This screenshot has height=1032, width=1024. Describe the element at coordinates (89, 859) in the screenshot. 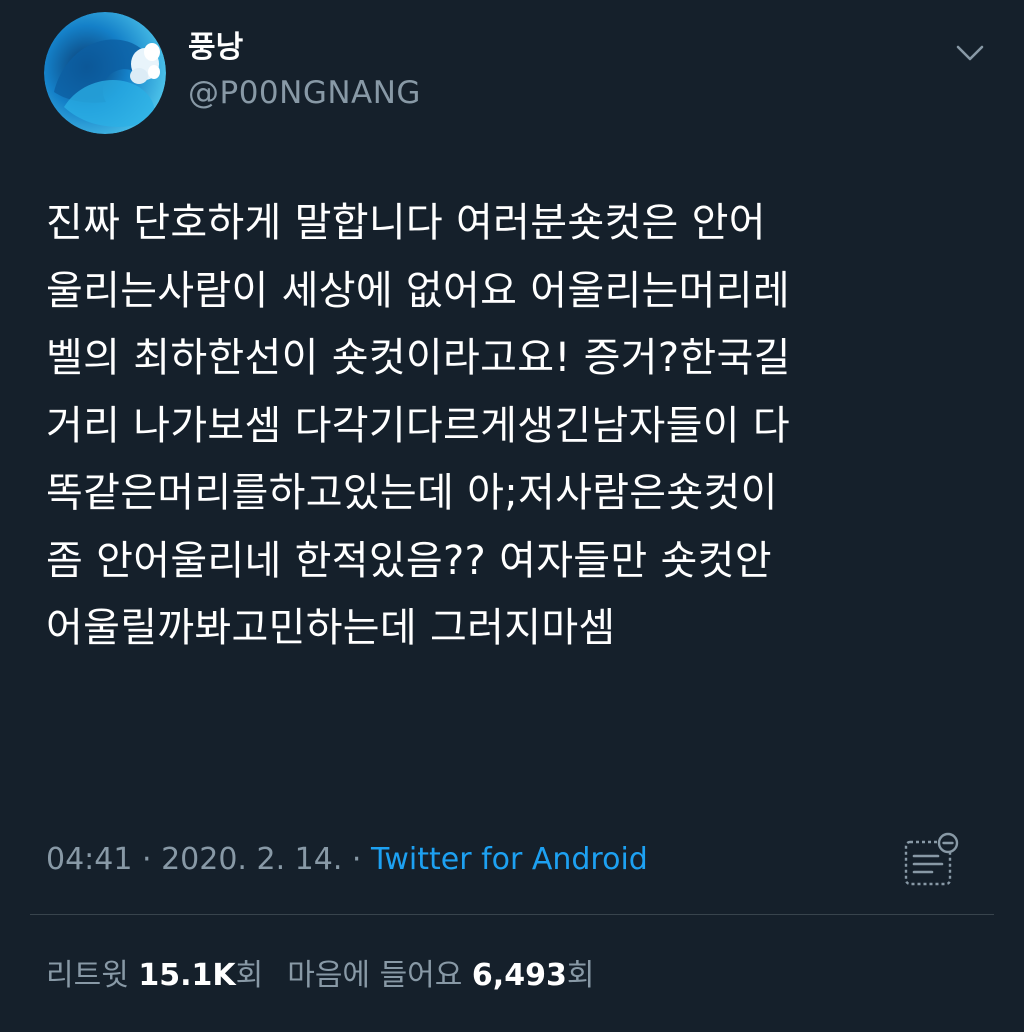

I see `tweet-time: 04:41` at that location.